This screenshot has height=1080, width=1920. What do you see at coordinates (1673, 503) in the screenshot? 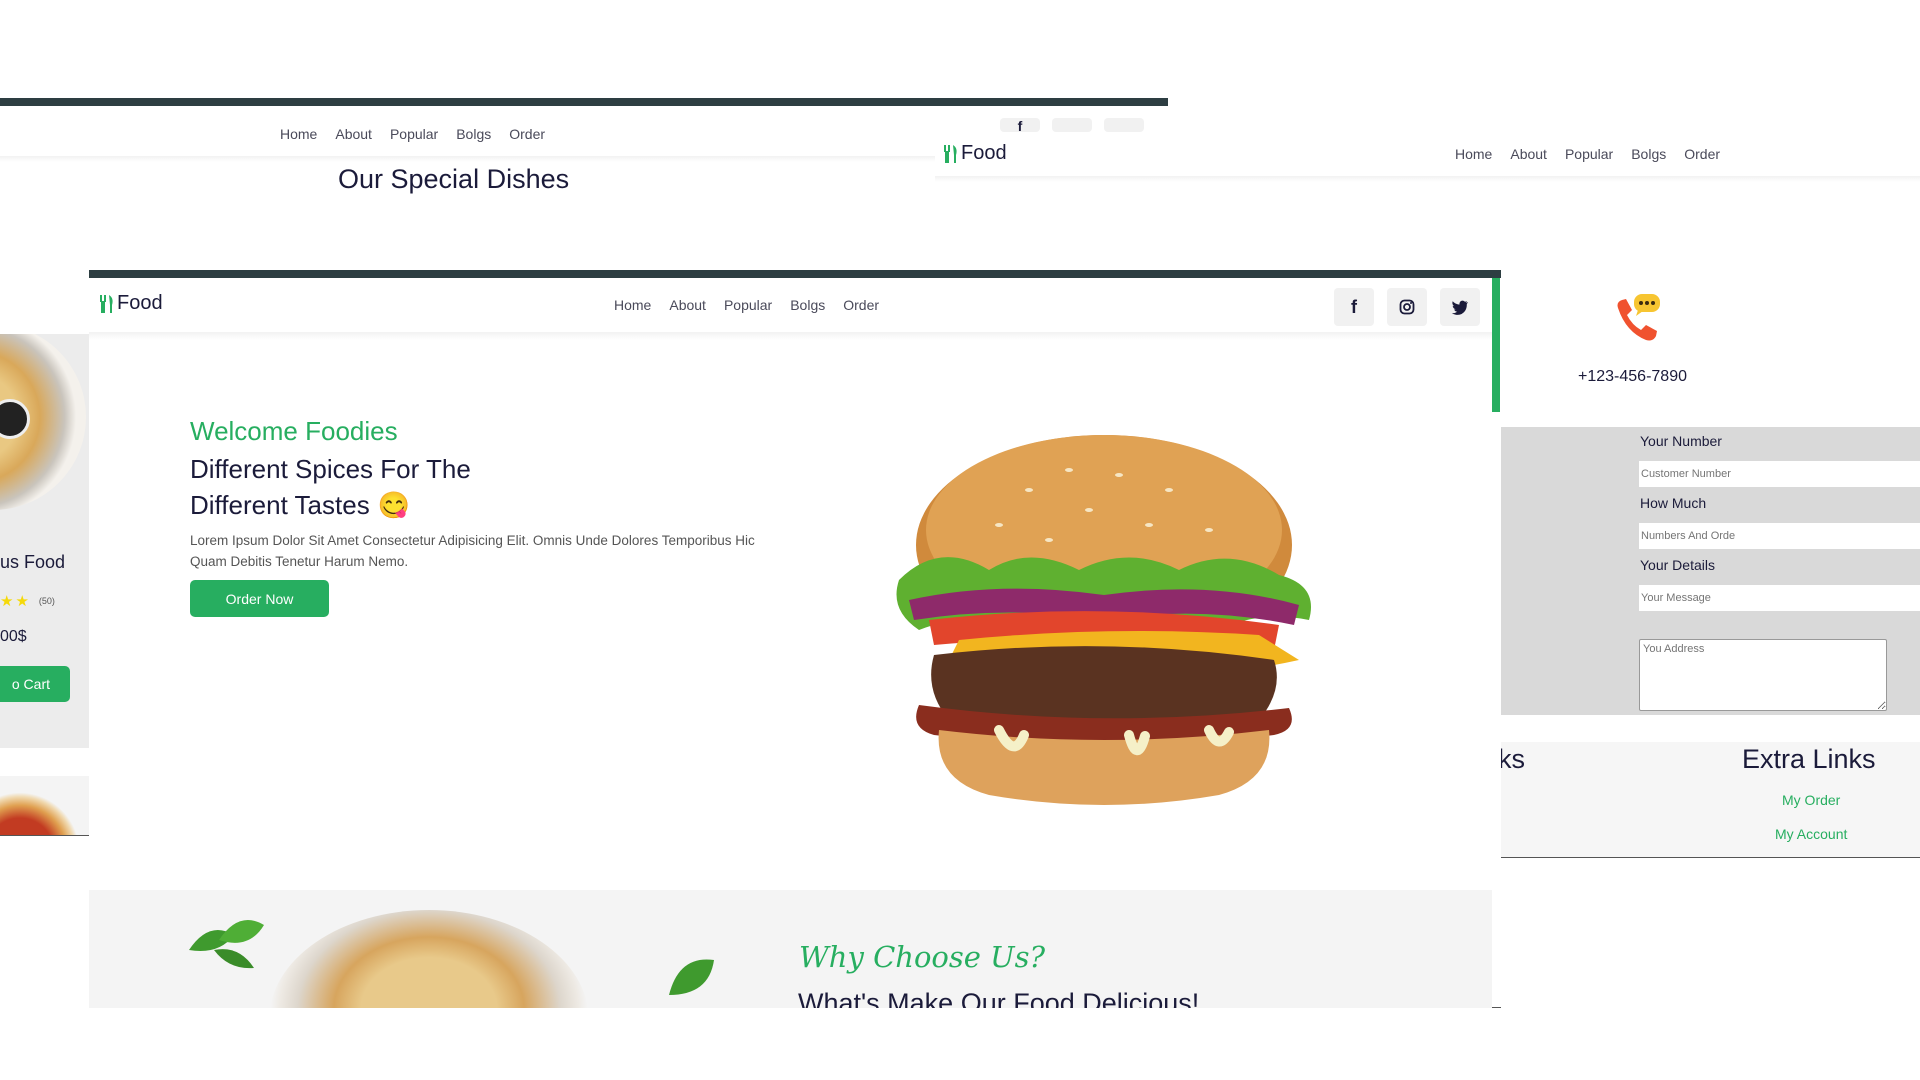
I see `how-much-label: How Much` at bounding box center [1673, 503].